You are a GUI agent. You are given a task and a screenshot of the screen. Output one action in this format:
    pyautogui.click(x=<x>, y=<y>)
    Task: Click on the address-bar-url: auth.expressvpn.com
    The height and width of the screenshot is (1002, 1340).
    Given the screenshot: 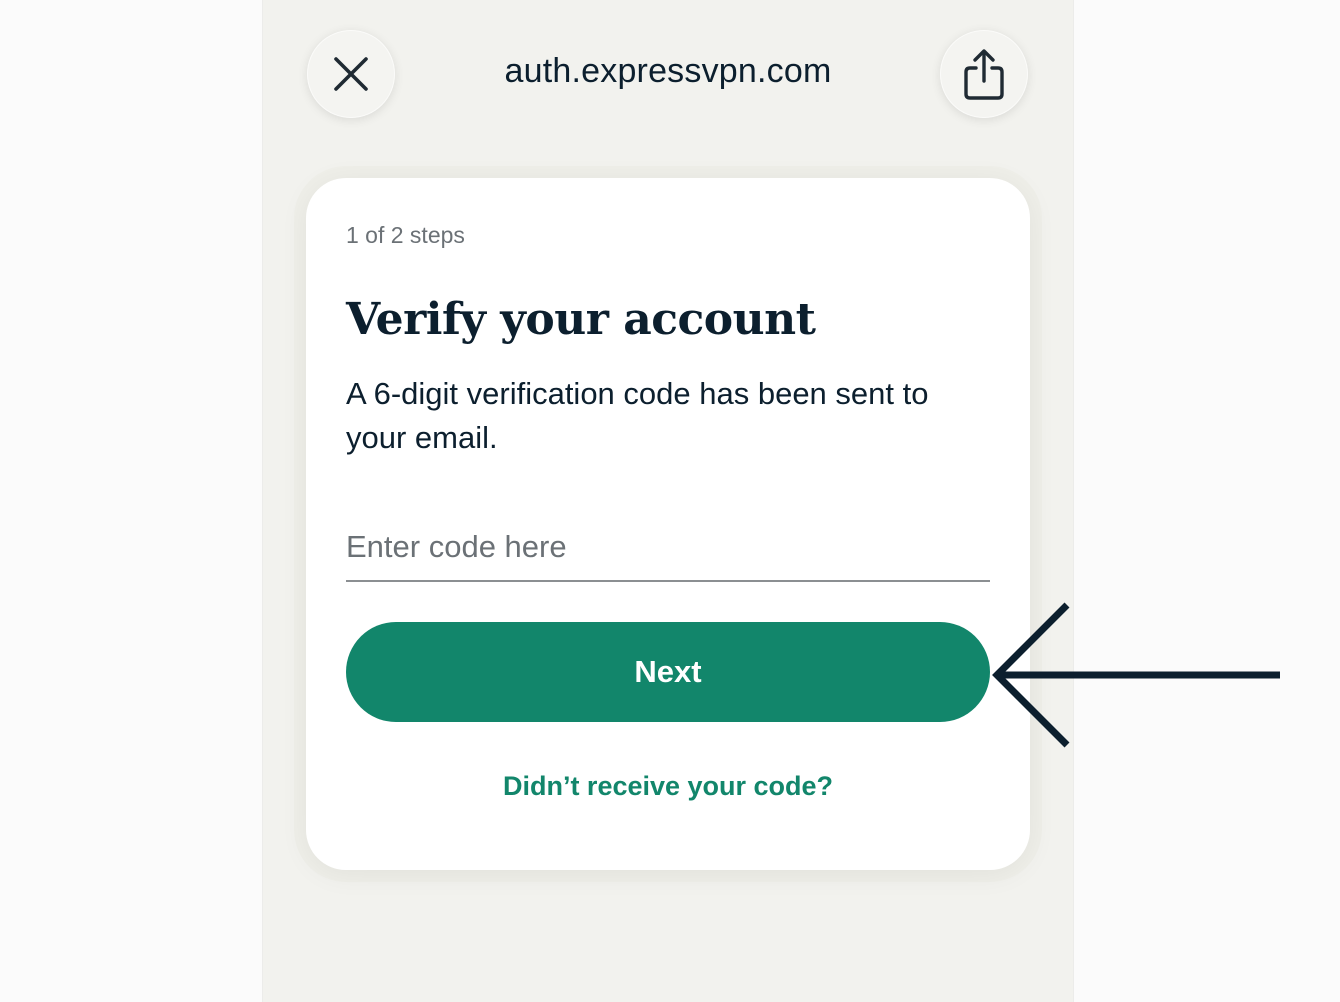 What is the action you would take?
    pyautogui.click(x=668, y=71)
    